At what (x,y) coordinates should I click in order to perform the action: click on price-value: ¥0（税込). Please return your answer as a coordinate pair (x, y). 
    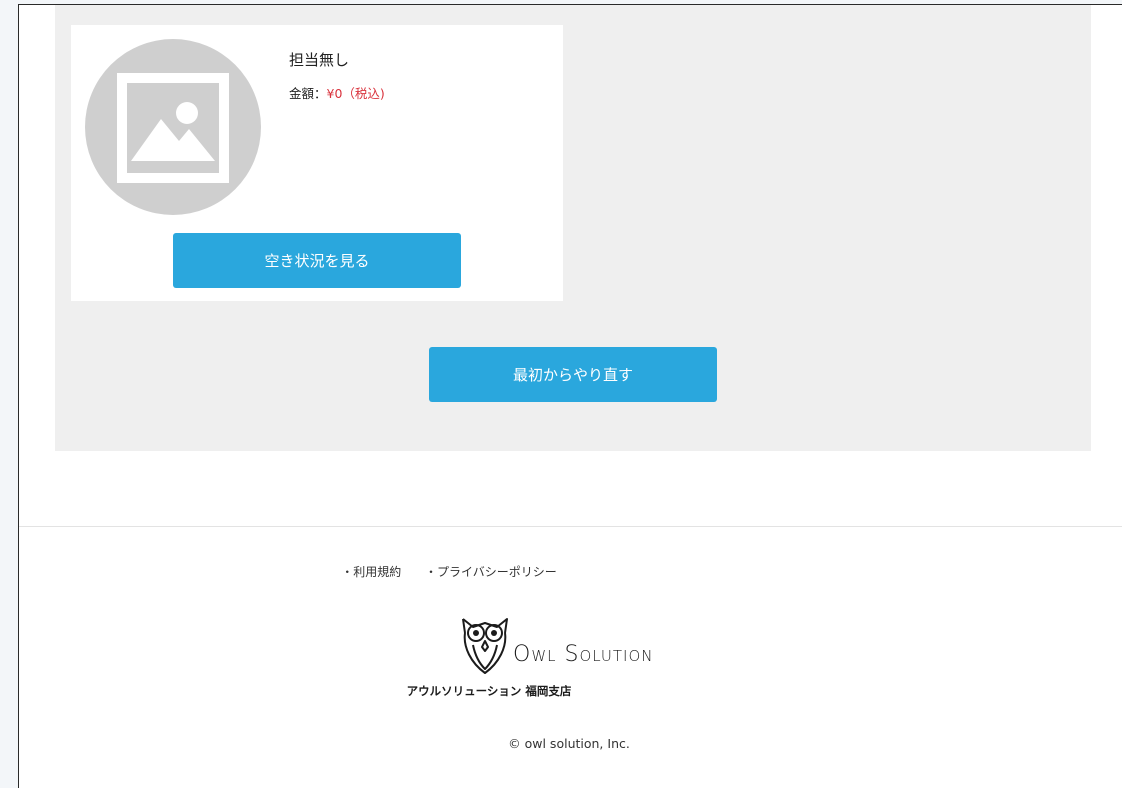
    Looking at the image, I should click on (355, 93).